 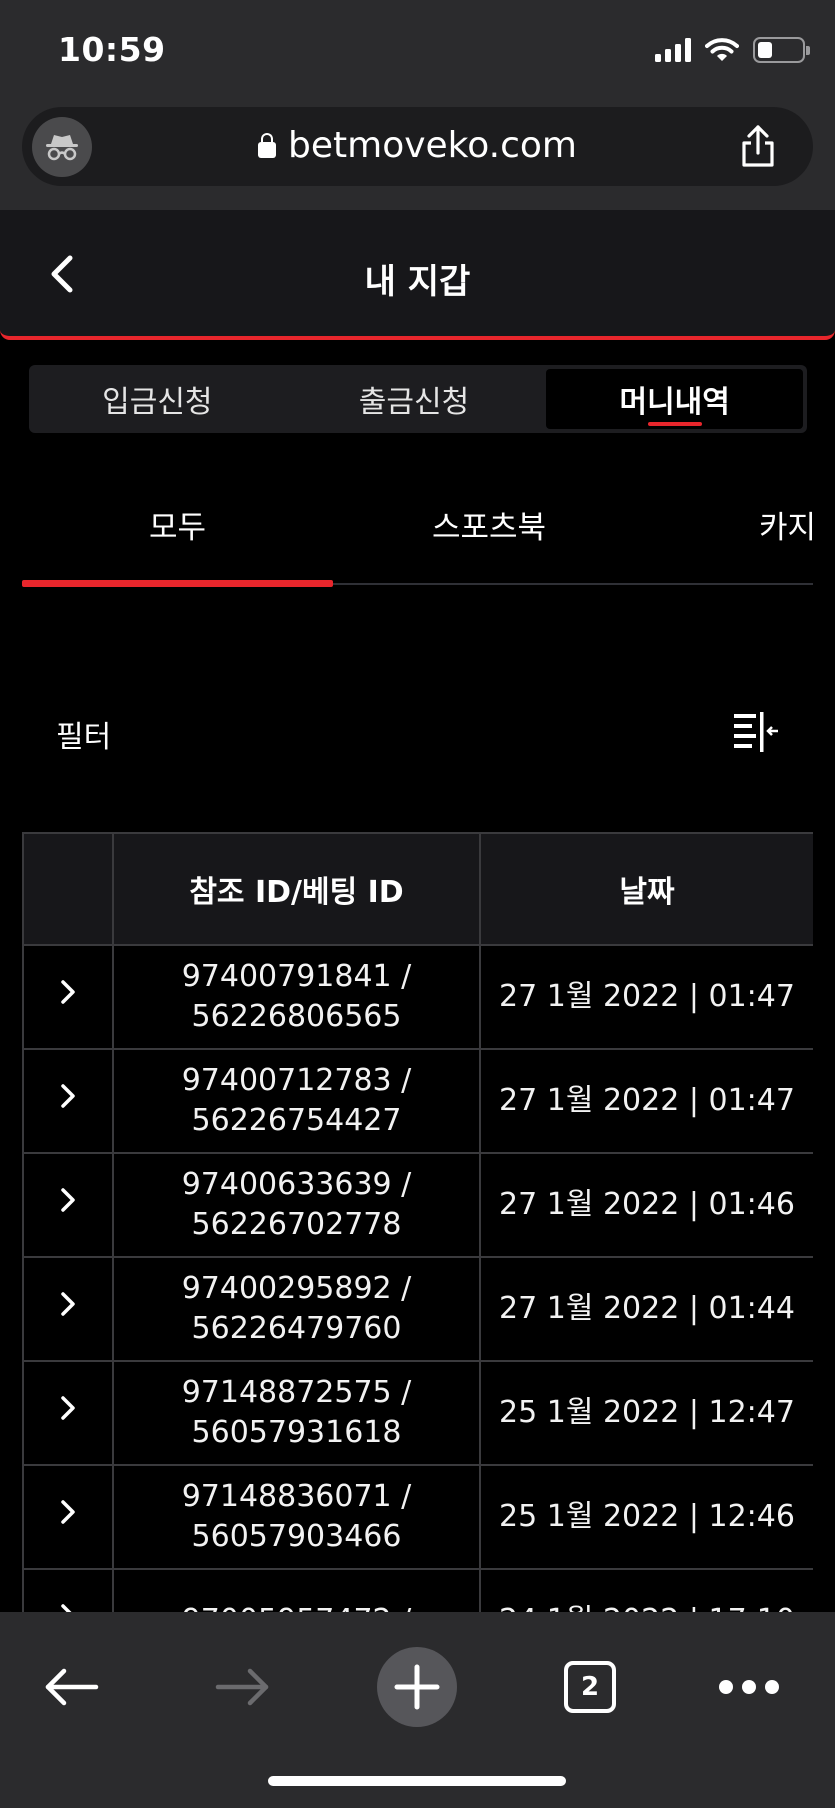 What do you see at coordinates (296, 1205) in the screenshot?
I see `ref-bet-id-cell: 97400633639 / 56226702778` at bounding box center [296, 1205].